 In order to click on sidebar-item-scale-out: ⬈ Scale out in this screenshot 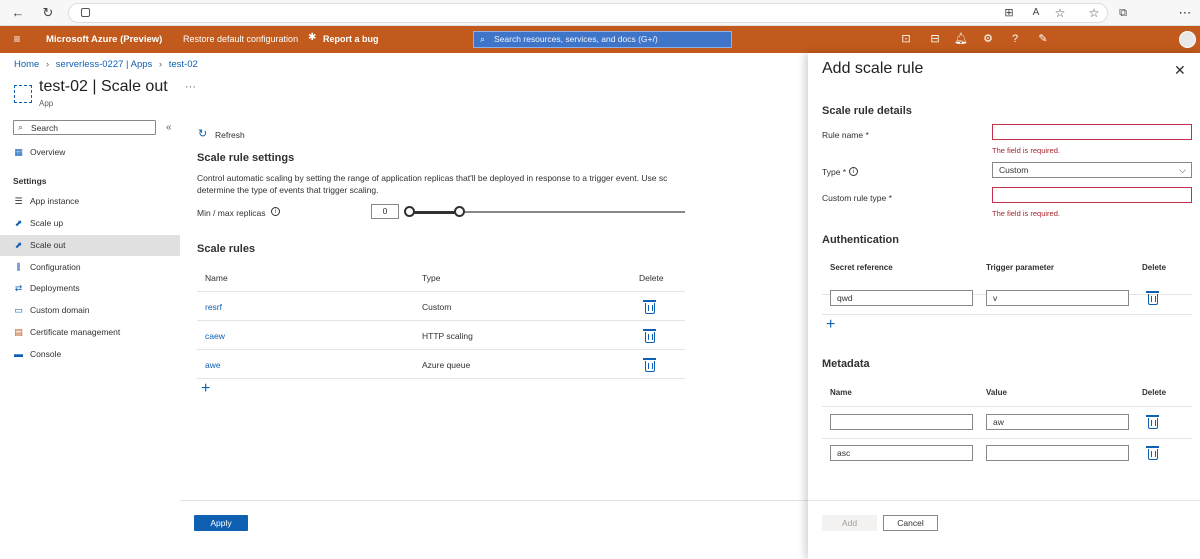, I will do `click(90, 245)`.